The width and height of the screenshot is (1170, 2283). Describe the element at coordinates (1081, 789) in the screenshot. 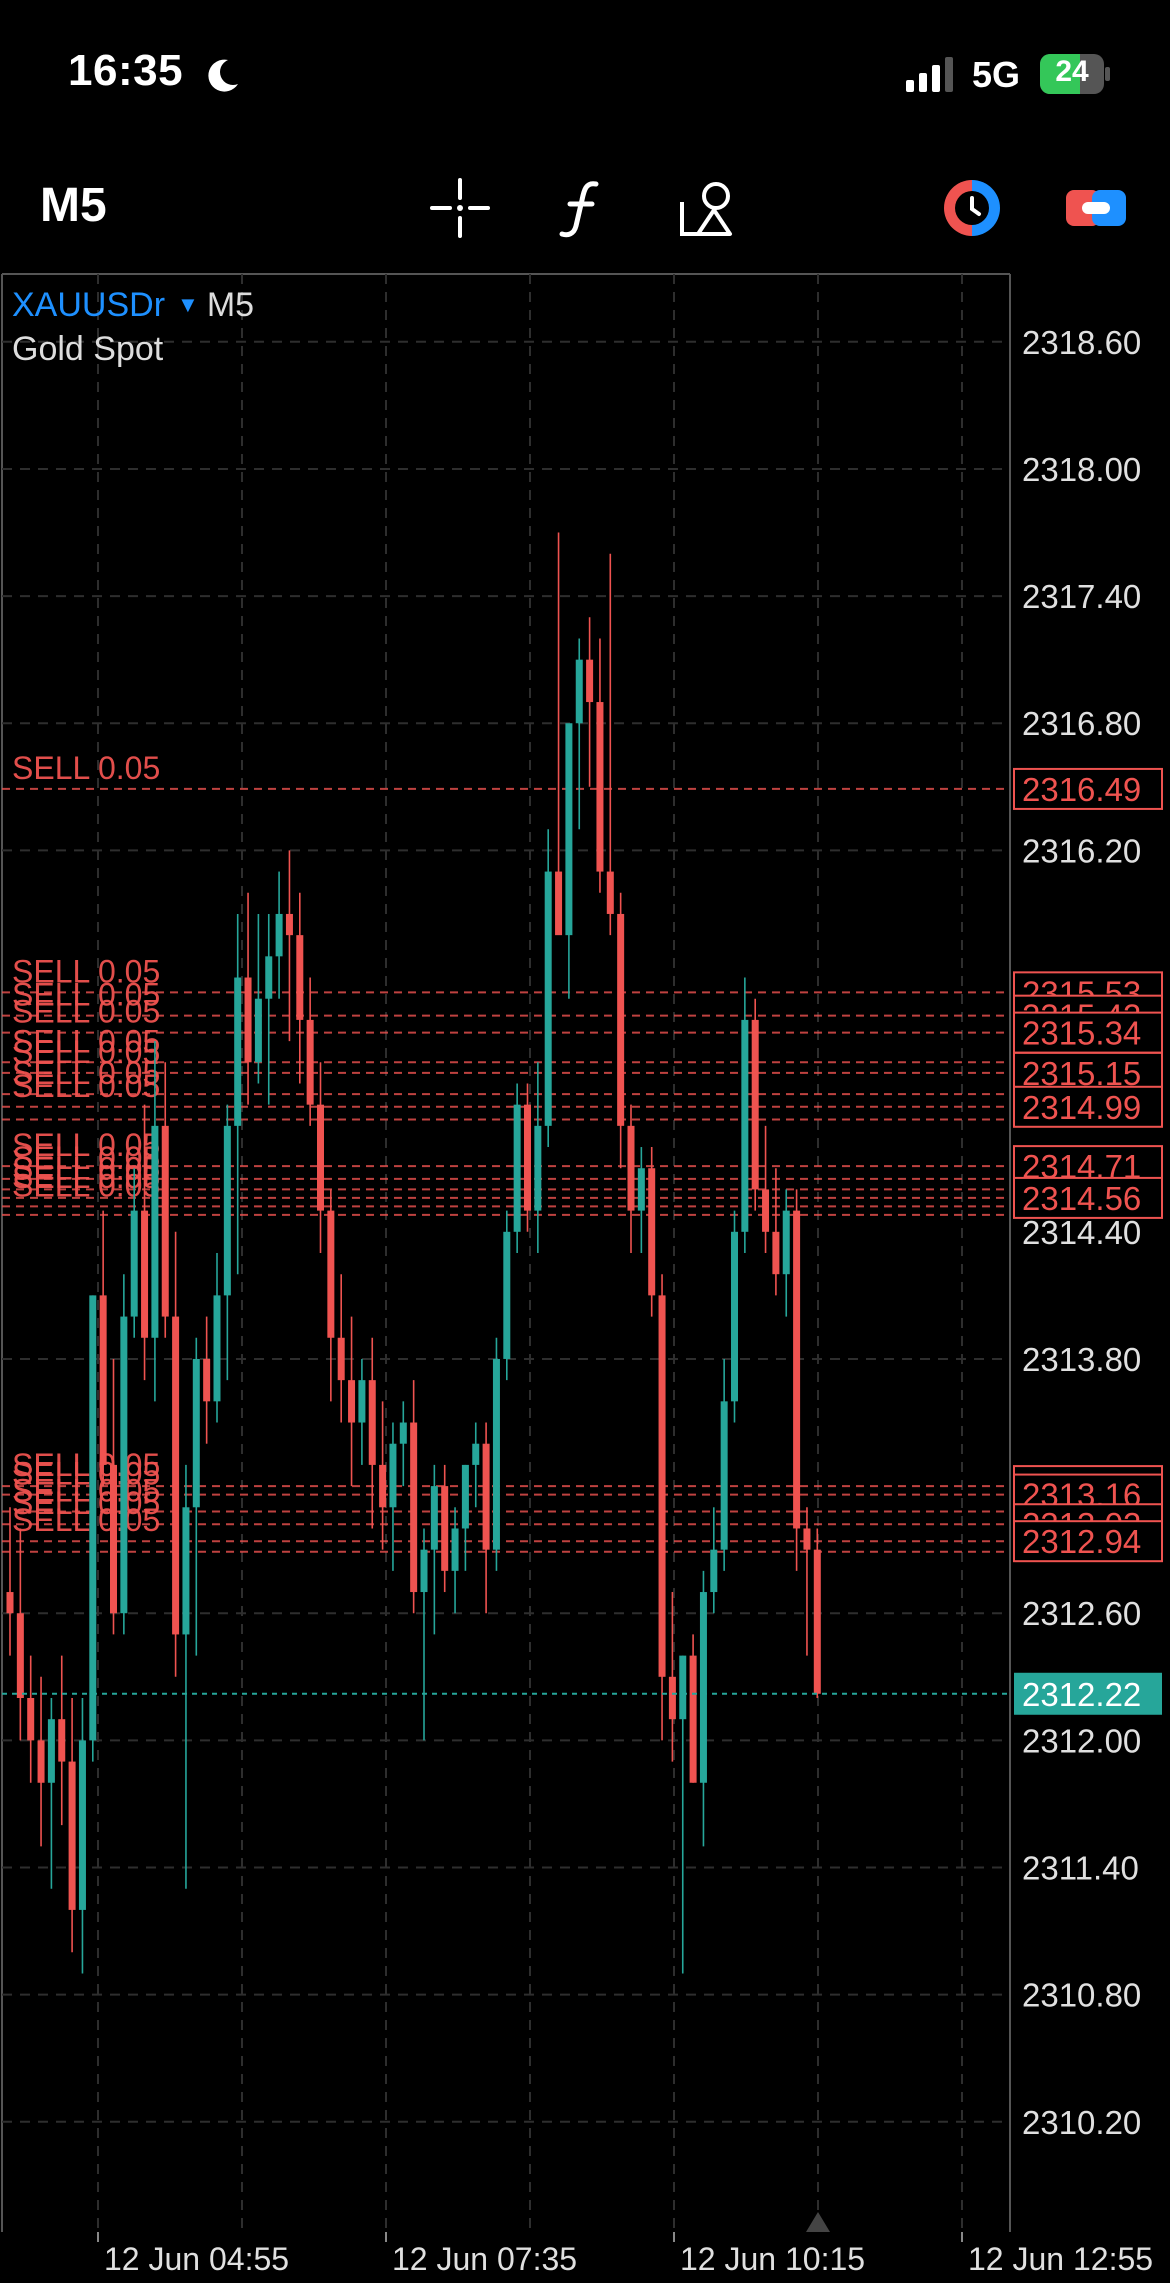

I see `sell-price-badge-label: 2316.49` at that location.